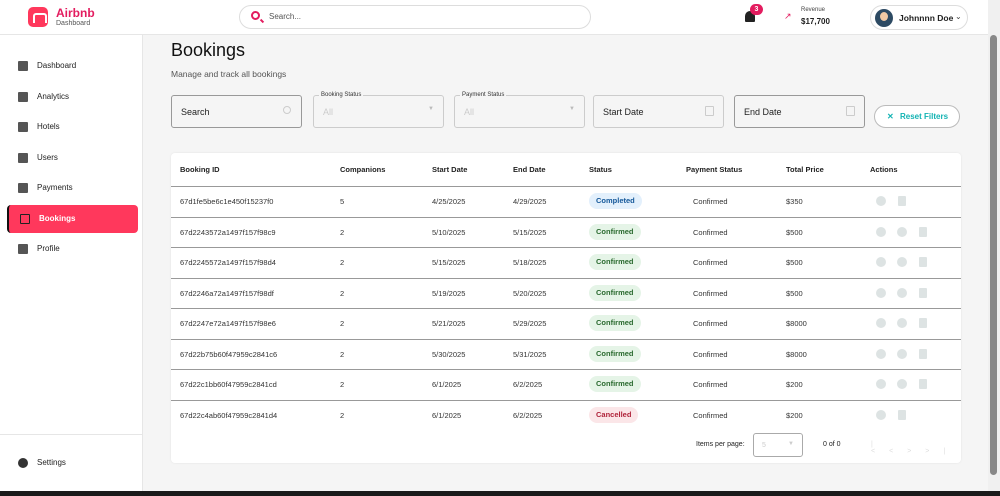 This screenshot has width=1000, height=496. I want to click on search-placeholder: Search, so click(195, 112).